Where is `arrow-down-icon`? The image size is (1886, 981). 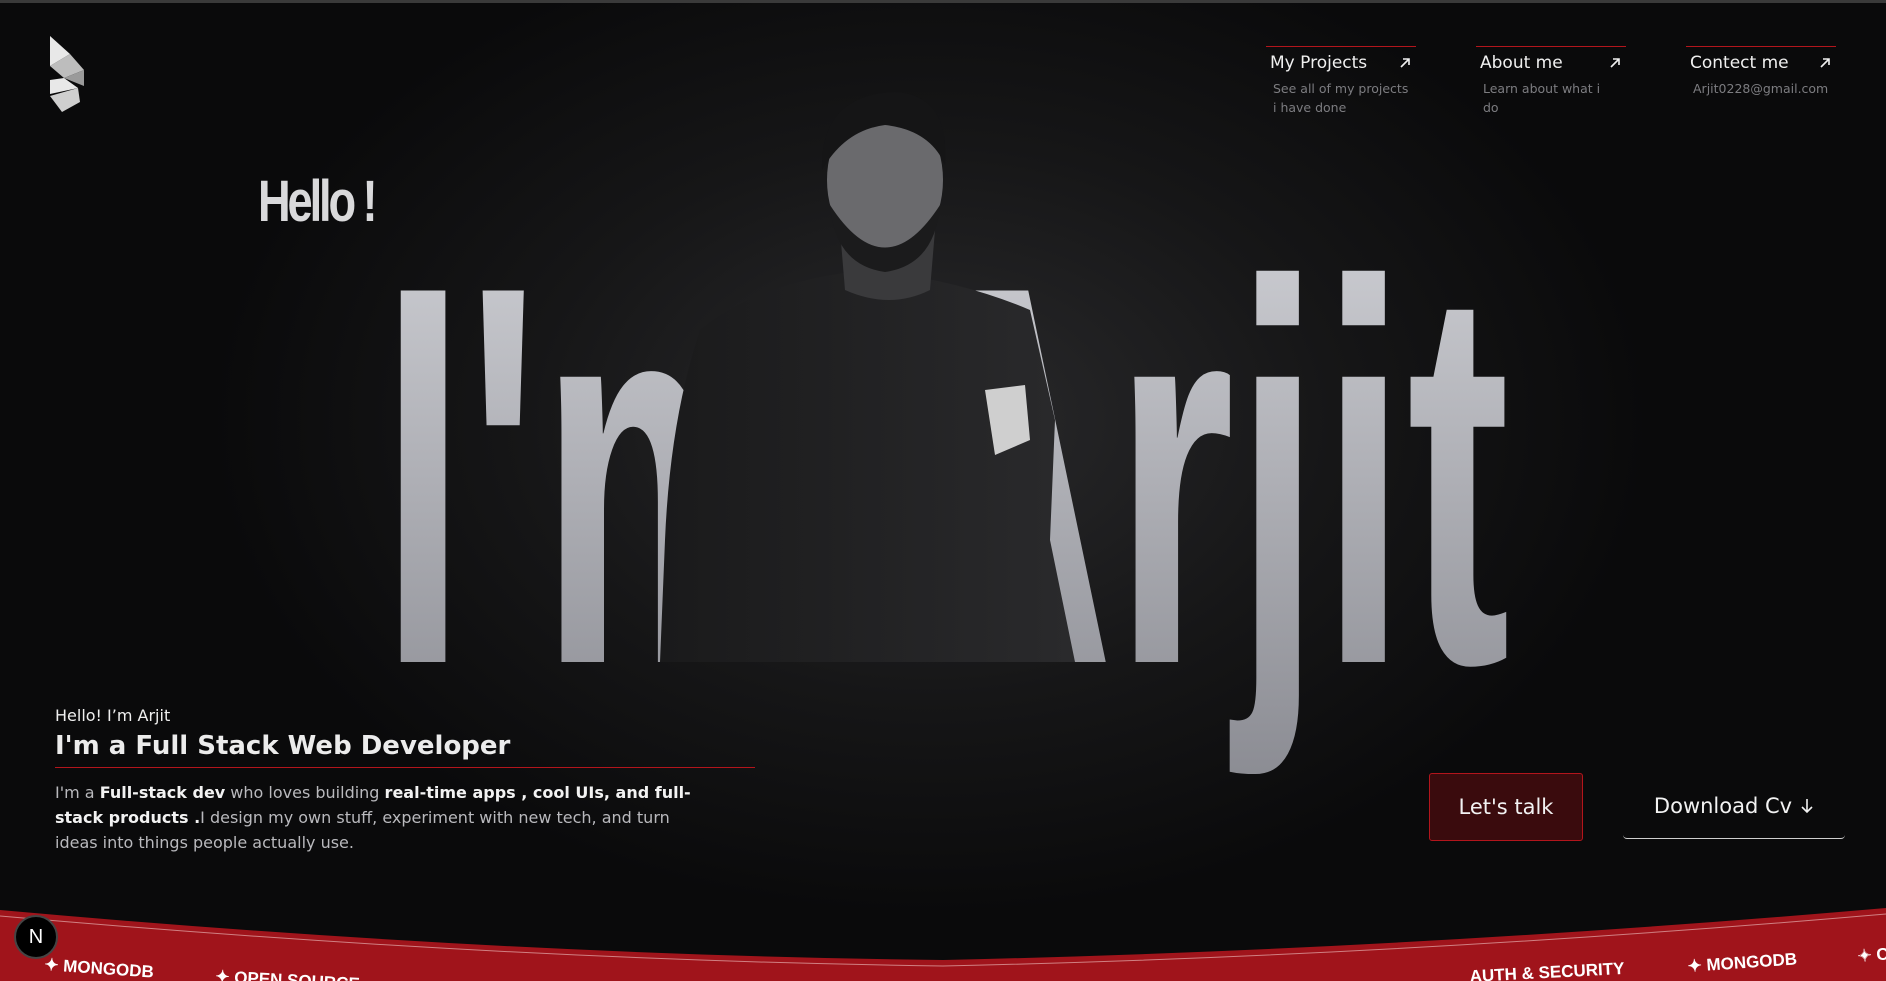 arrow-down-icon is located at coordinates (1807, 805).